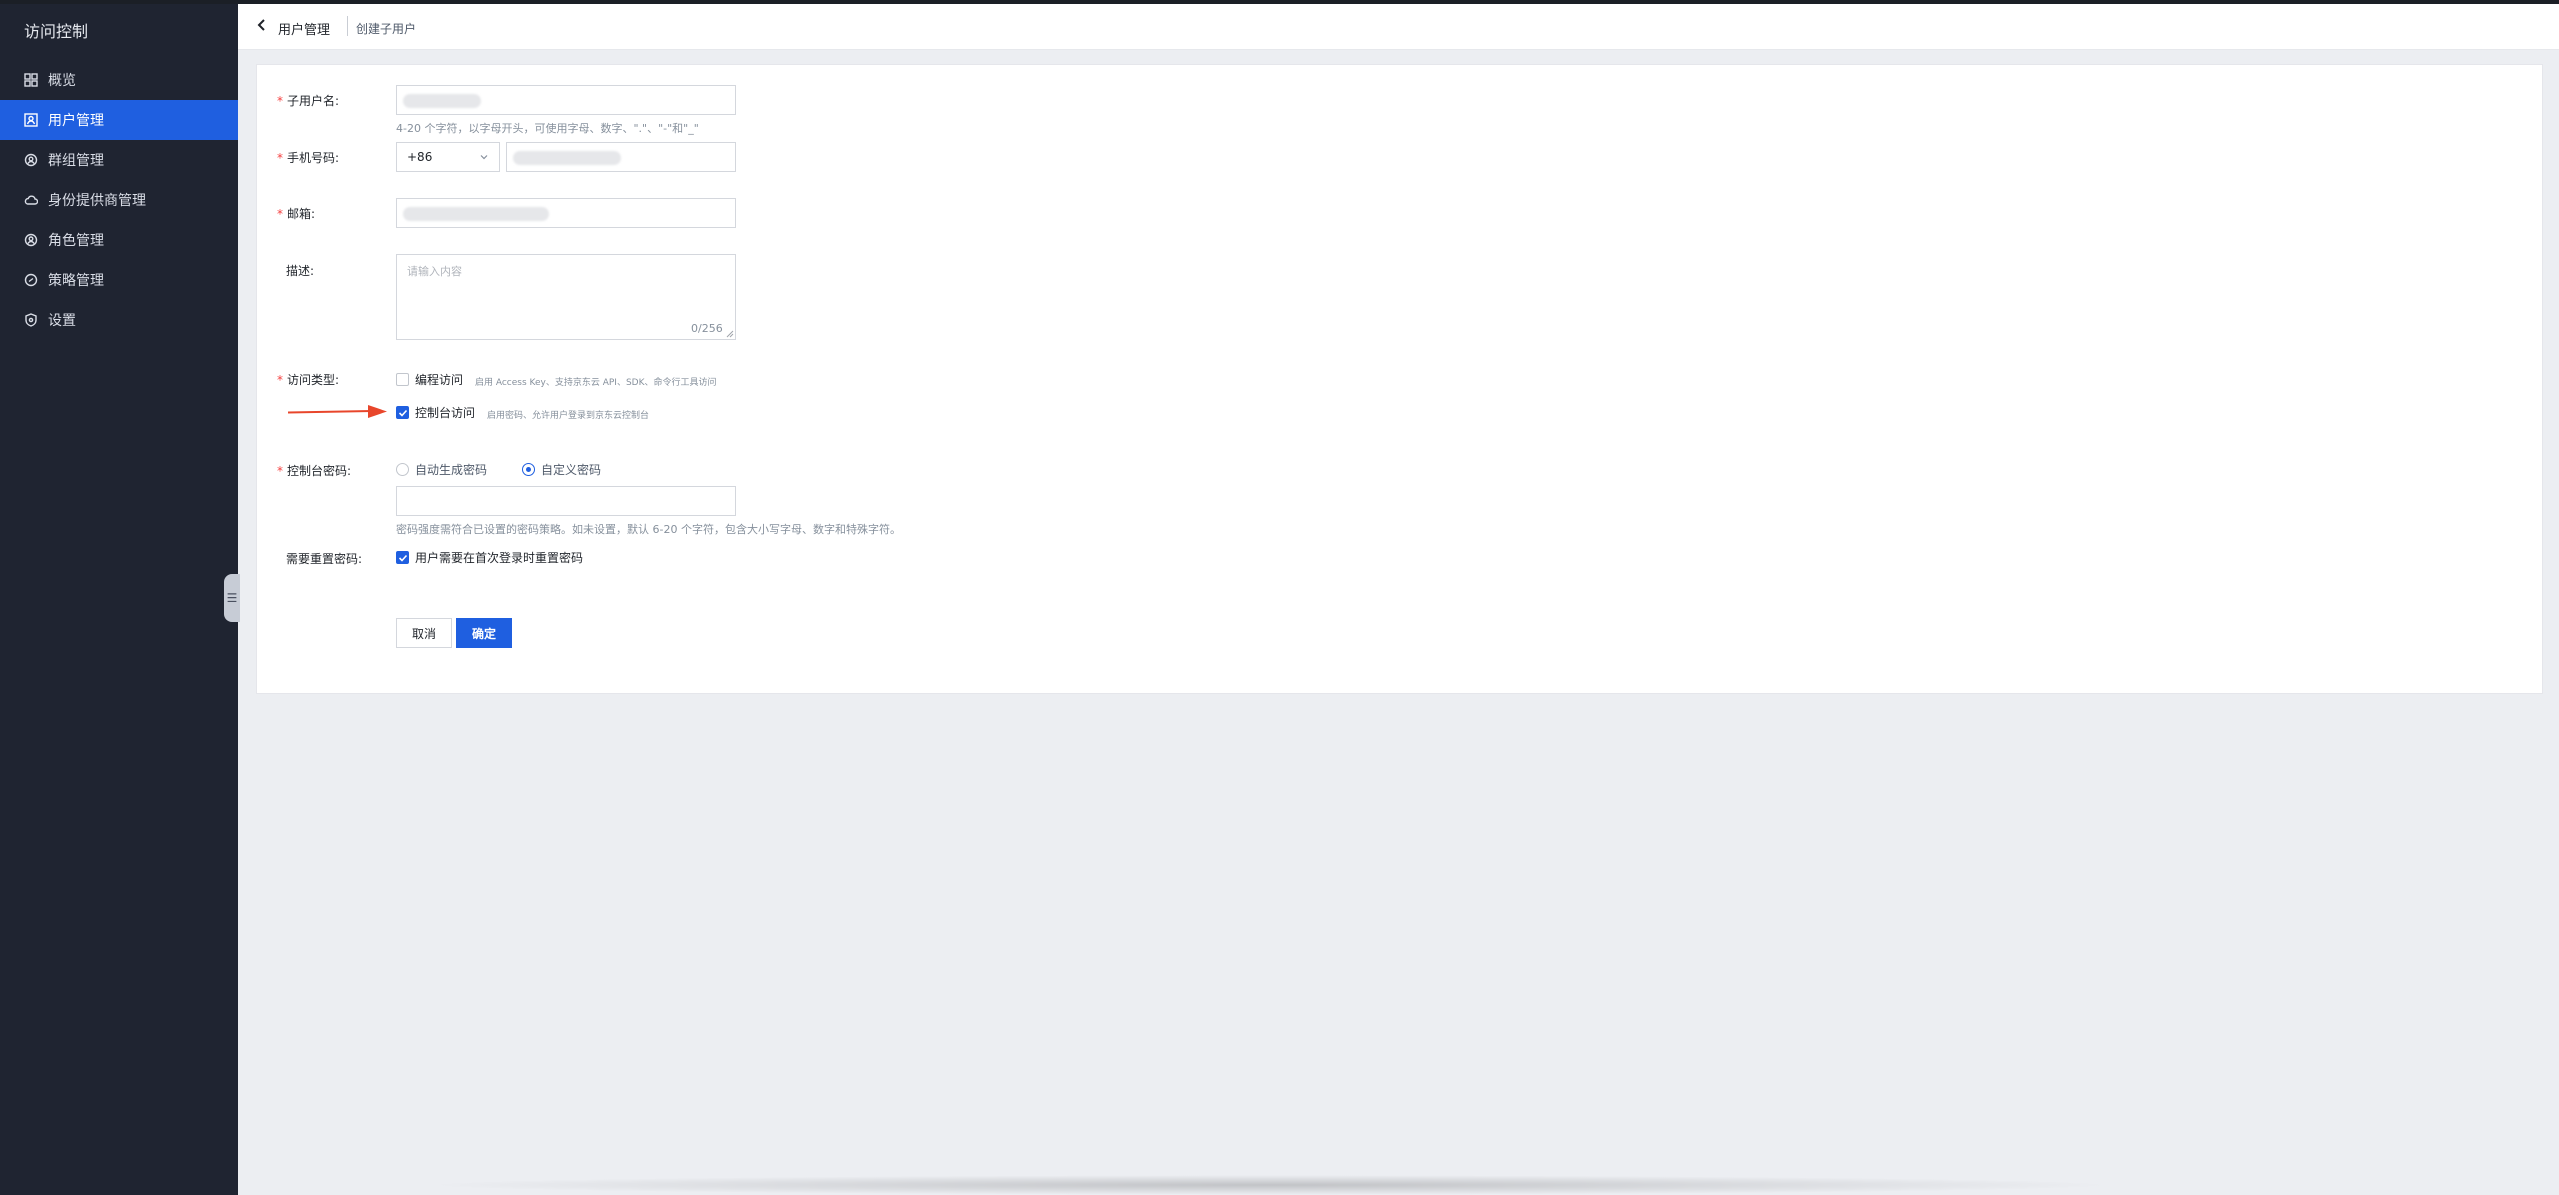  I want to click on phone-number-input, so click(621, 157).